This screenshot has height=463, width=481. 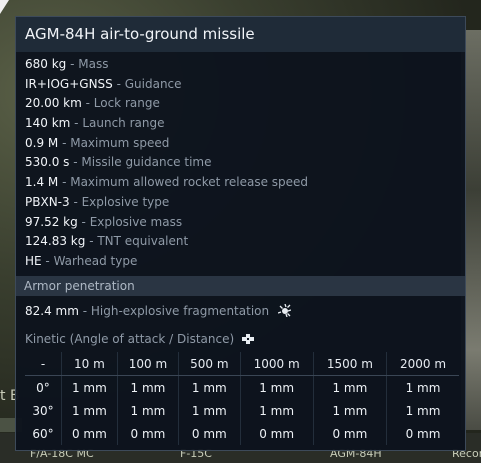 What do you see at coordinates (117, 123) in the screenshot?
I see `stat-label: - Launch range` at bounding box center [117, 123].